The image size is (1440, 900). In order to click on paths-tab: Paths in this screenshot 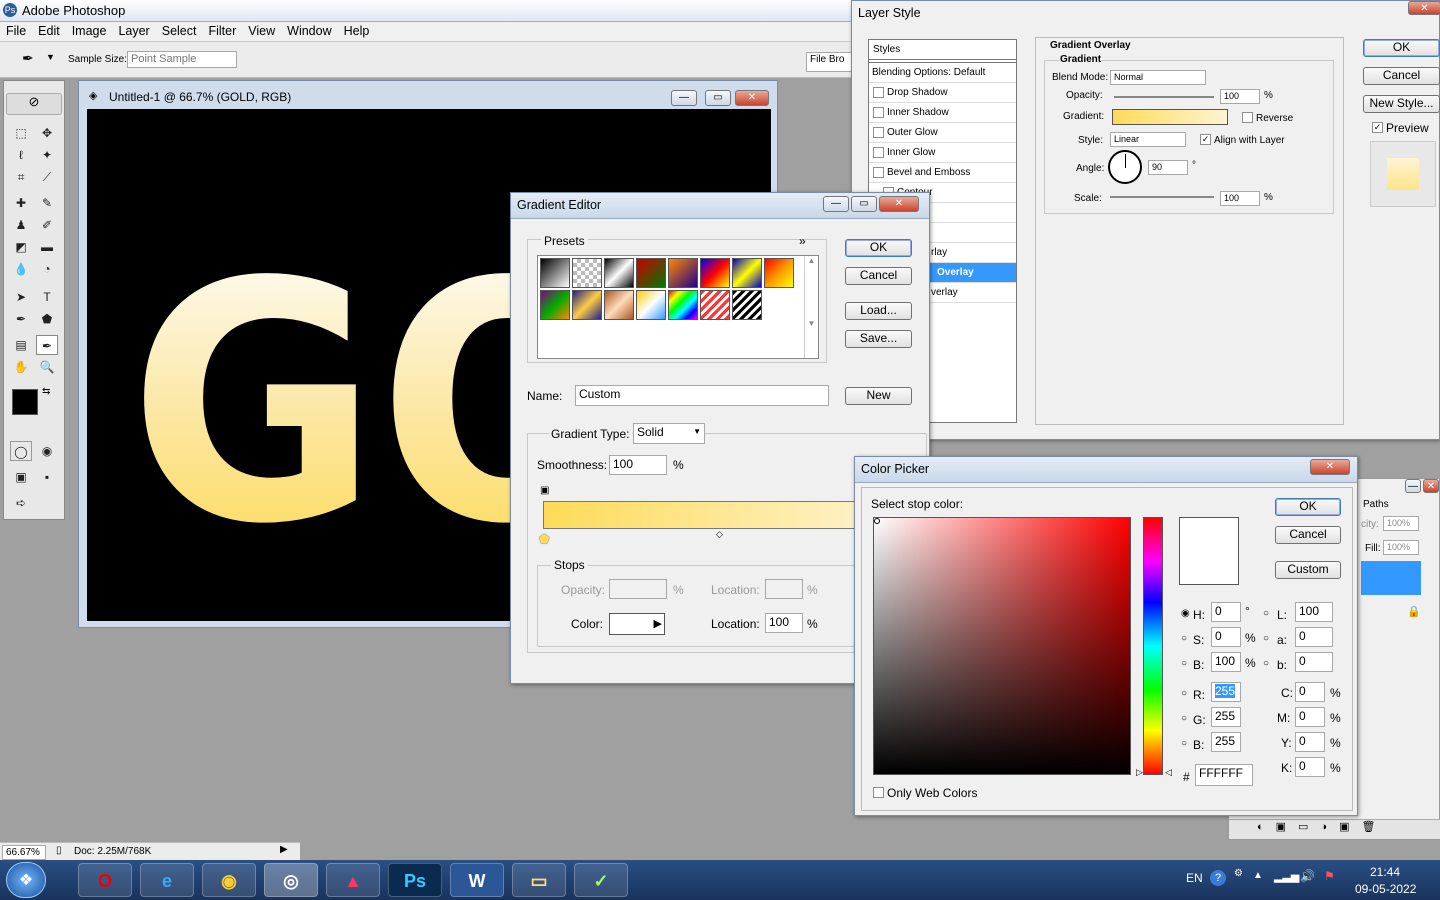, I will do `click(1376, 504)`.